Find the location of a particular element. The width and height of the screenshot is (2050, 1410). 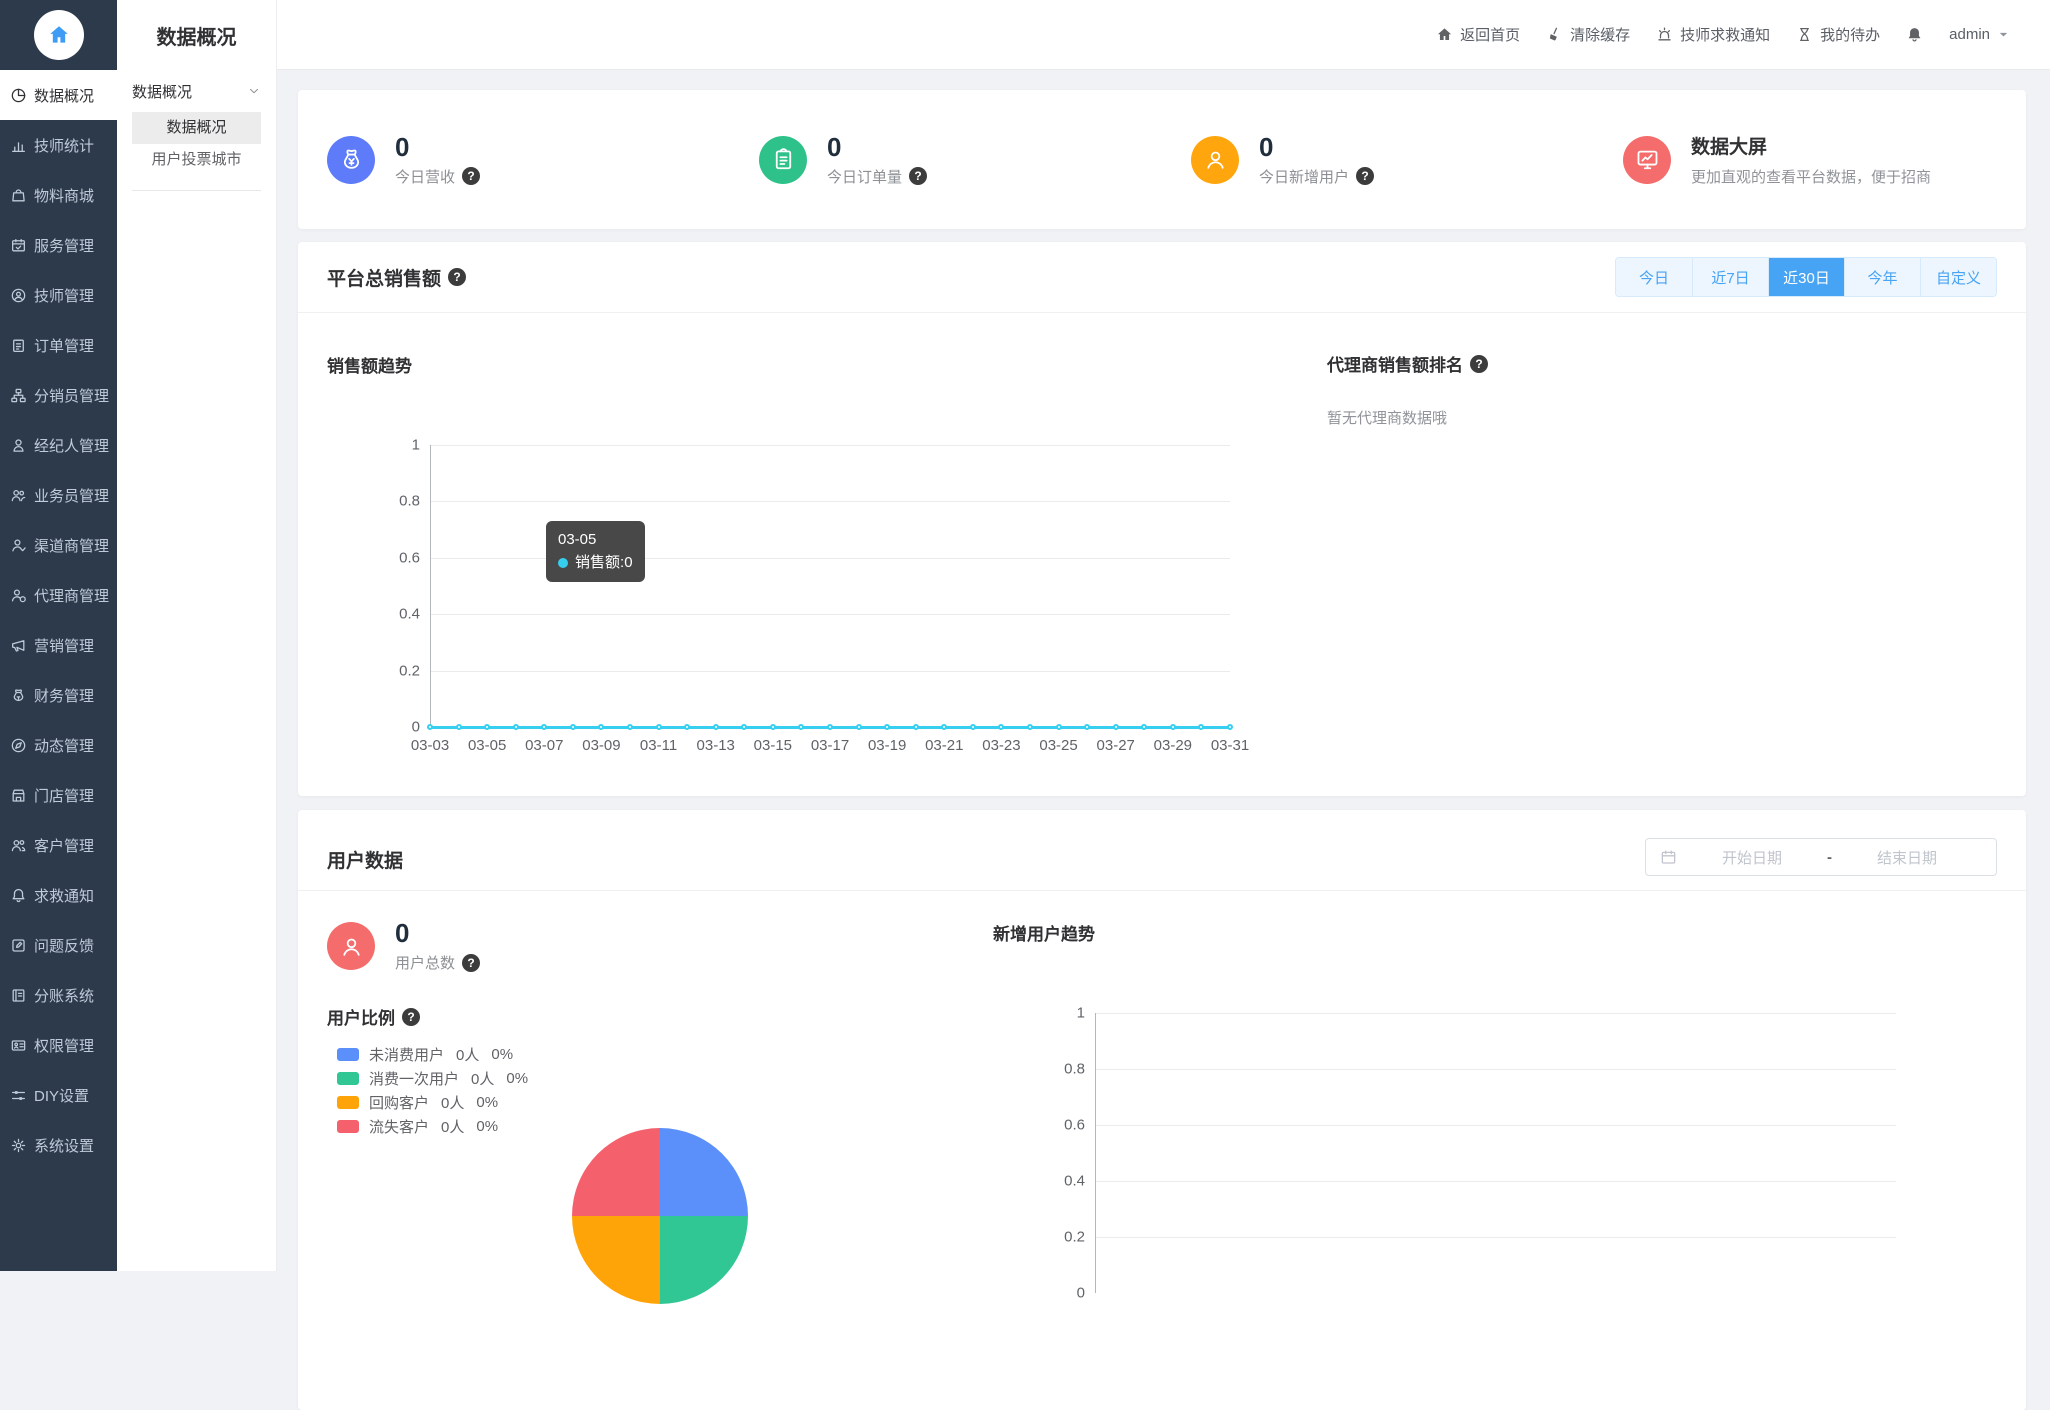

sidebar-item: 技师管理 is located at coordinates (58, 295).